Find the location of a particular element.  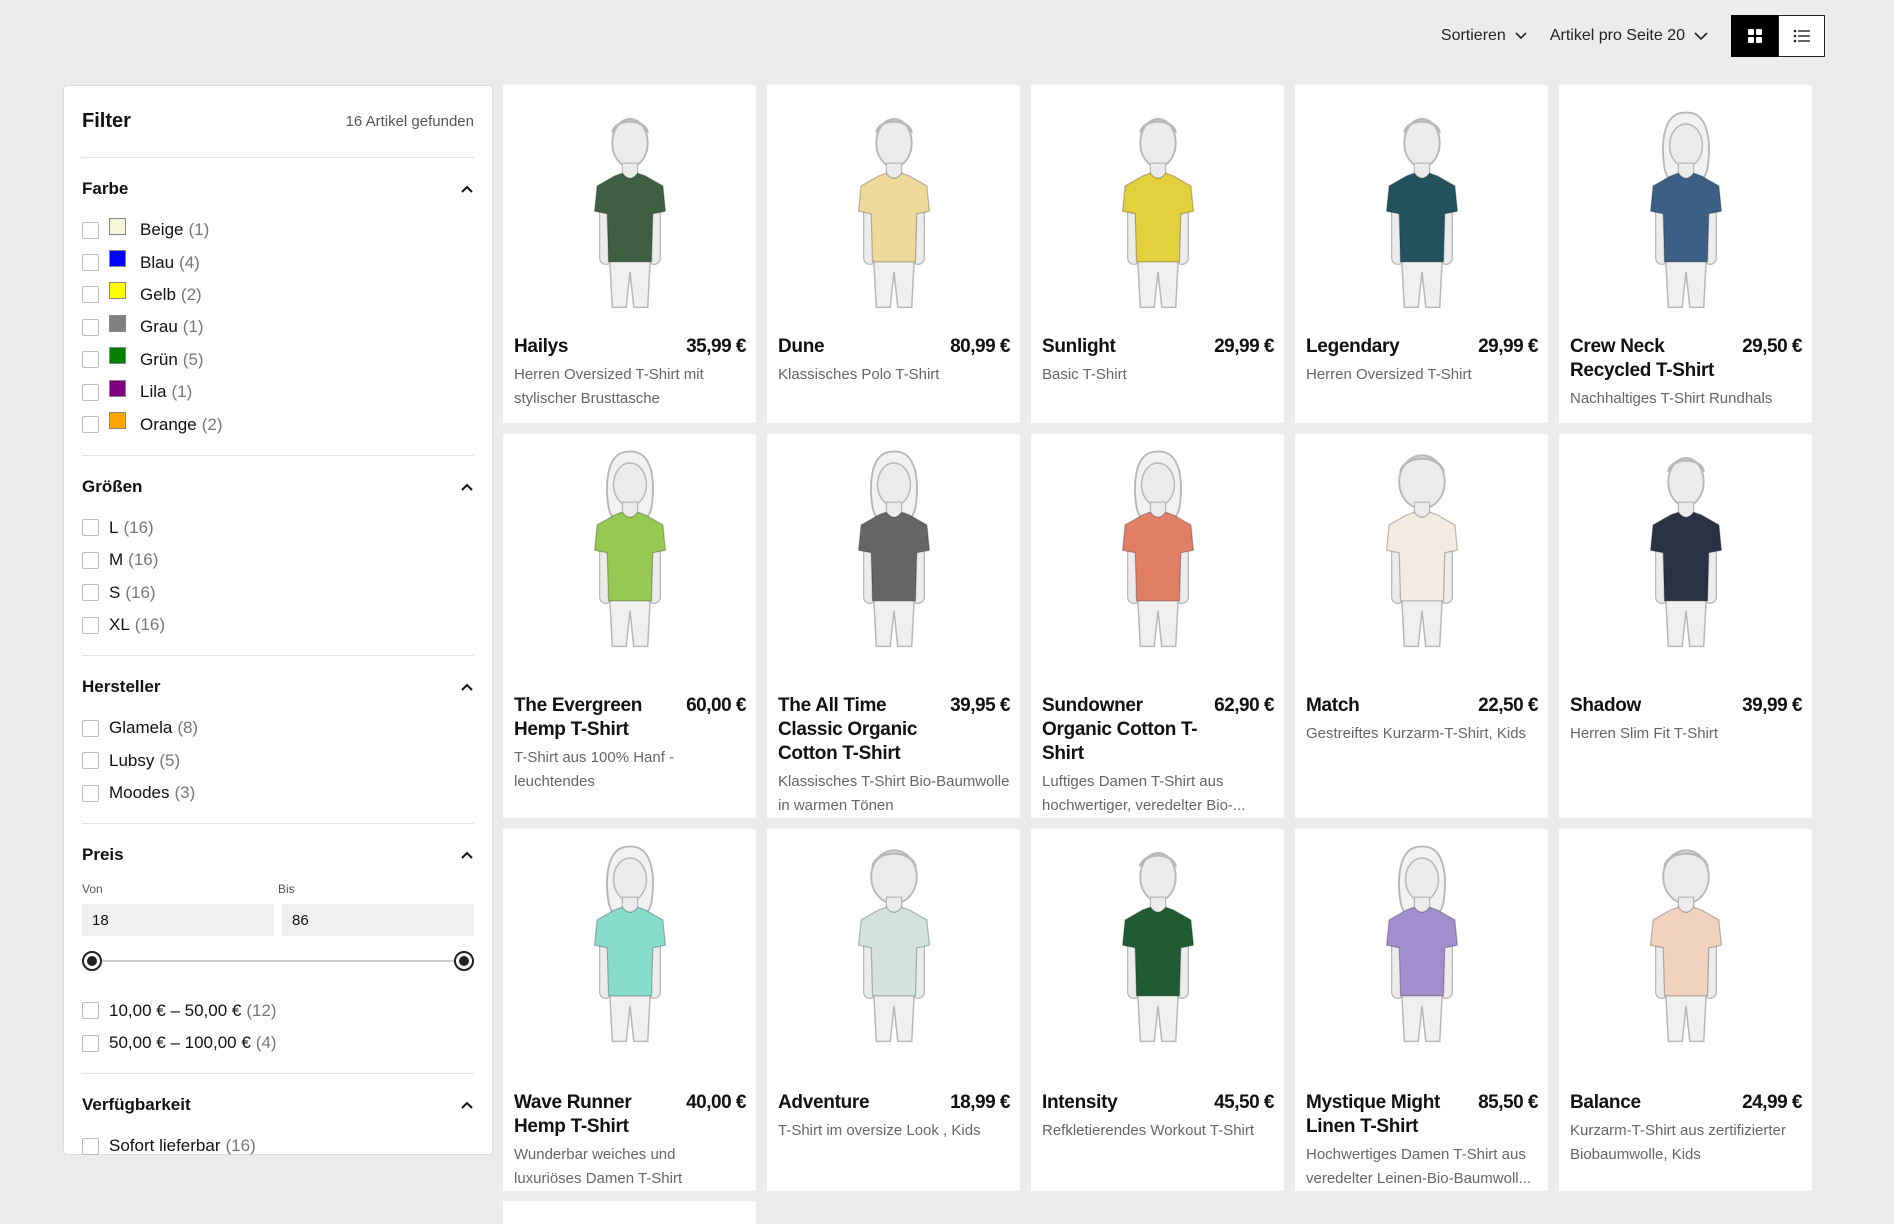

product-info: Legendary 29,99 € Herren Oversized T-Shirt is located at coordinates (1421, 361).